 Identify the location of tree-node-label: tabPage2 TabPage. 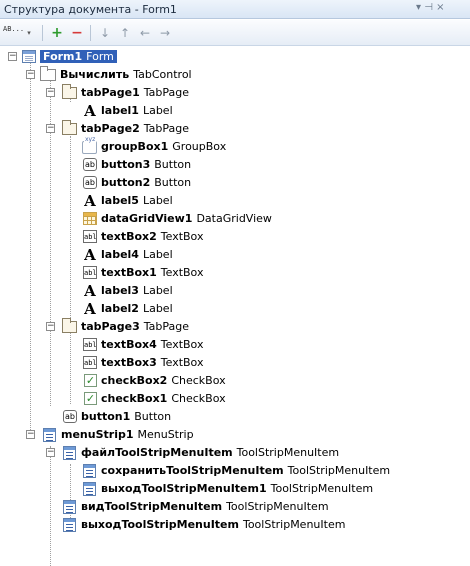
(135, 128).